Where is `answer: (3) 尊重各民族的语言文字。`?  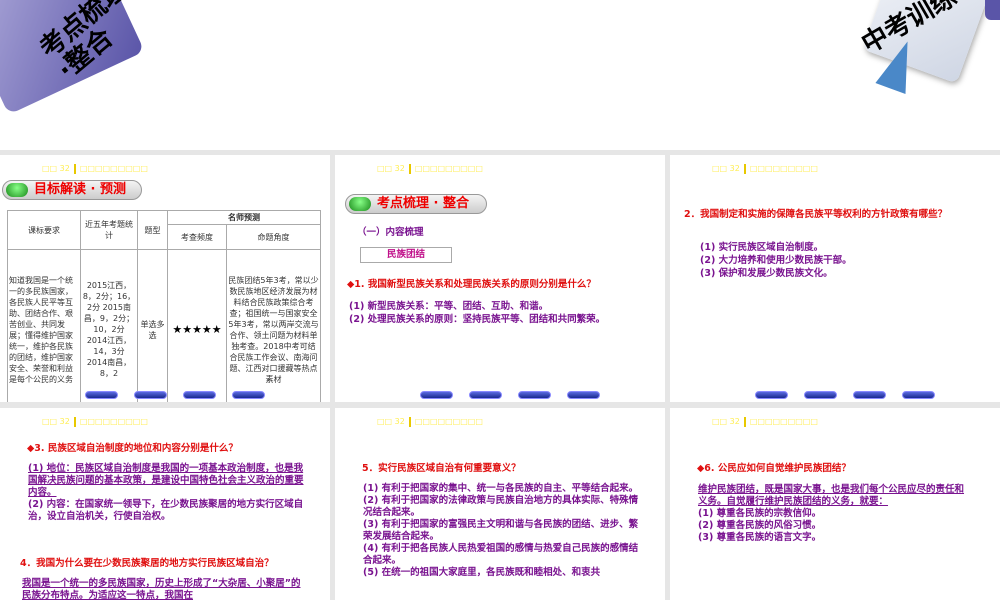 answer: (3) 尊重各民族的语言文字。 is located at coordinates (760, 537).